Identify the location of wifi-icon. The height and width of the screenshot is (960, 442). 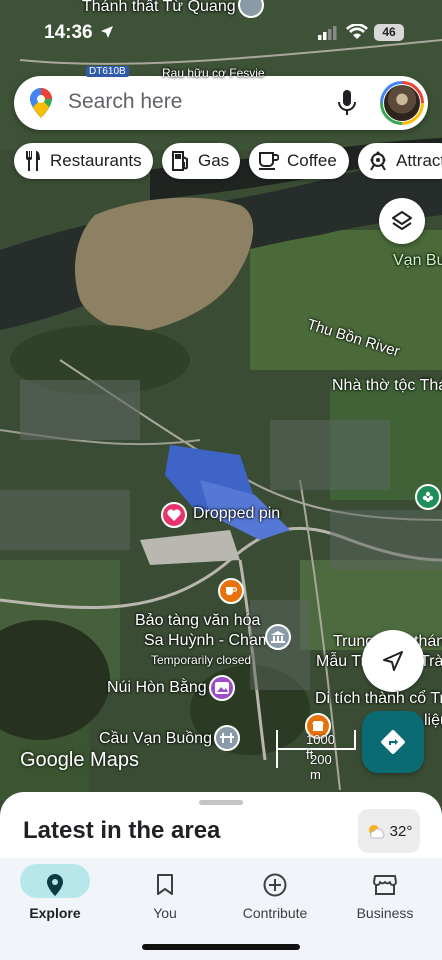
(357, 31).